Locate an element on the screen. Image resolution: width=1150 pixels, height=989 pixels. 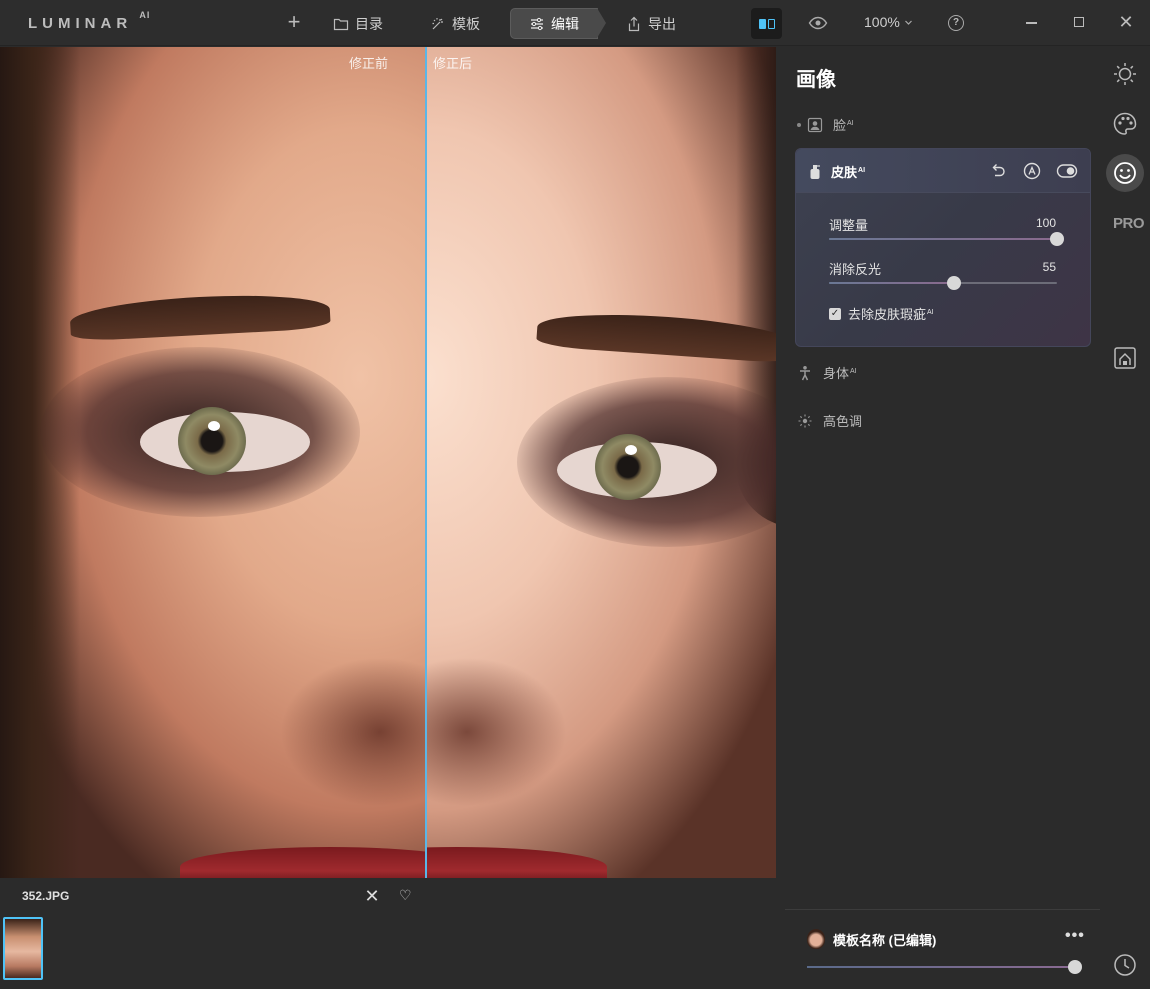
compare-left-icon is located at coordinates (762, 23).